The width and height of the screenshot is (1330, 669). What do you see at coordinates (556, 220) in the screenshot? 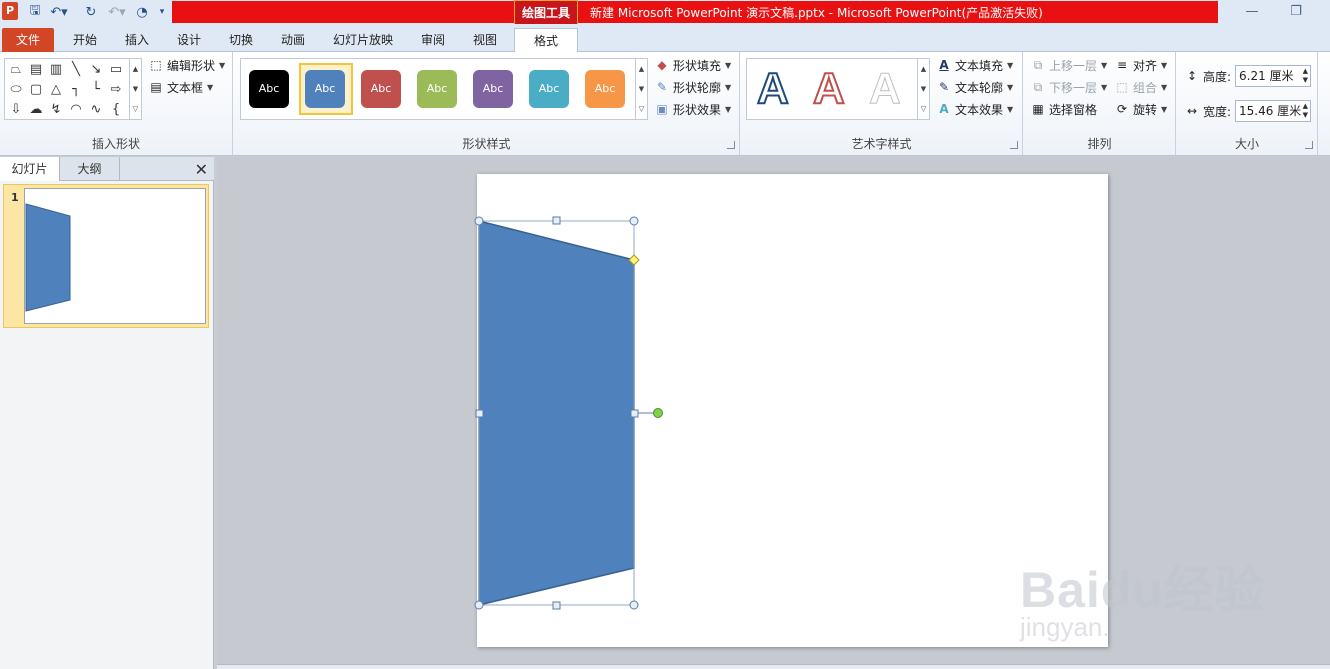
I see `side-handle-top` at bounding box center [556, 220].